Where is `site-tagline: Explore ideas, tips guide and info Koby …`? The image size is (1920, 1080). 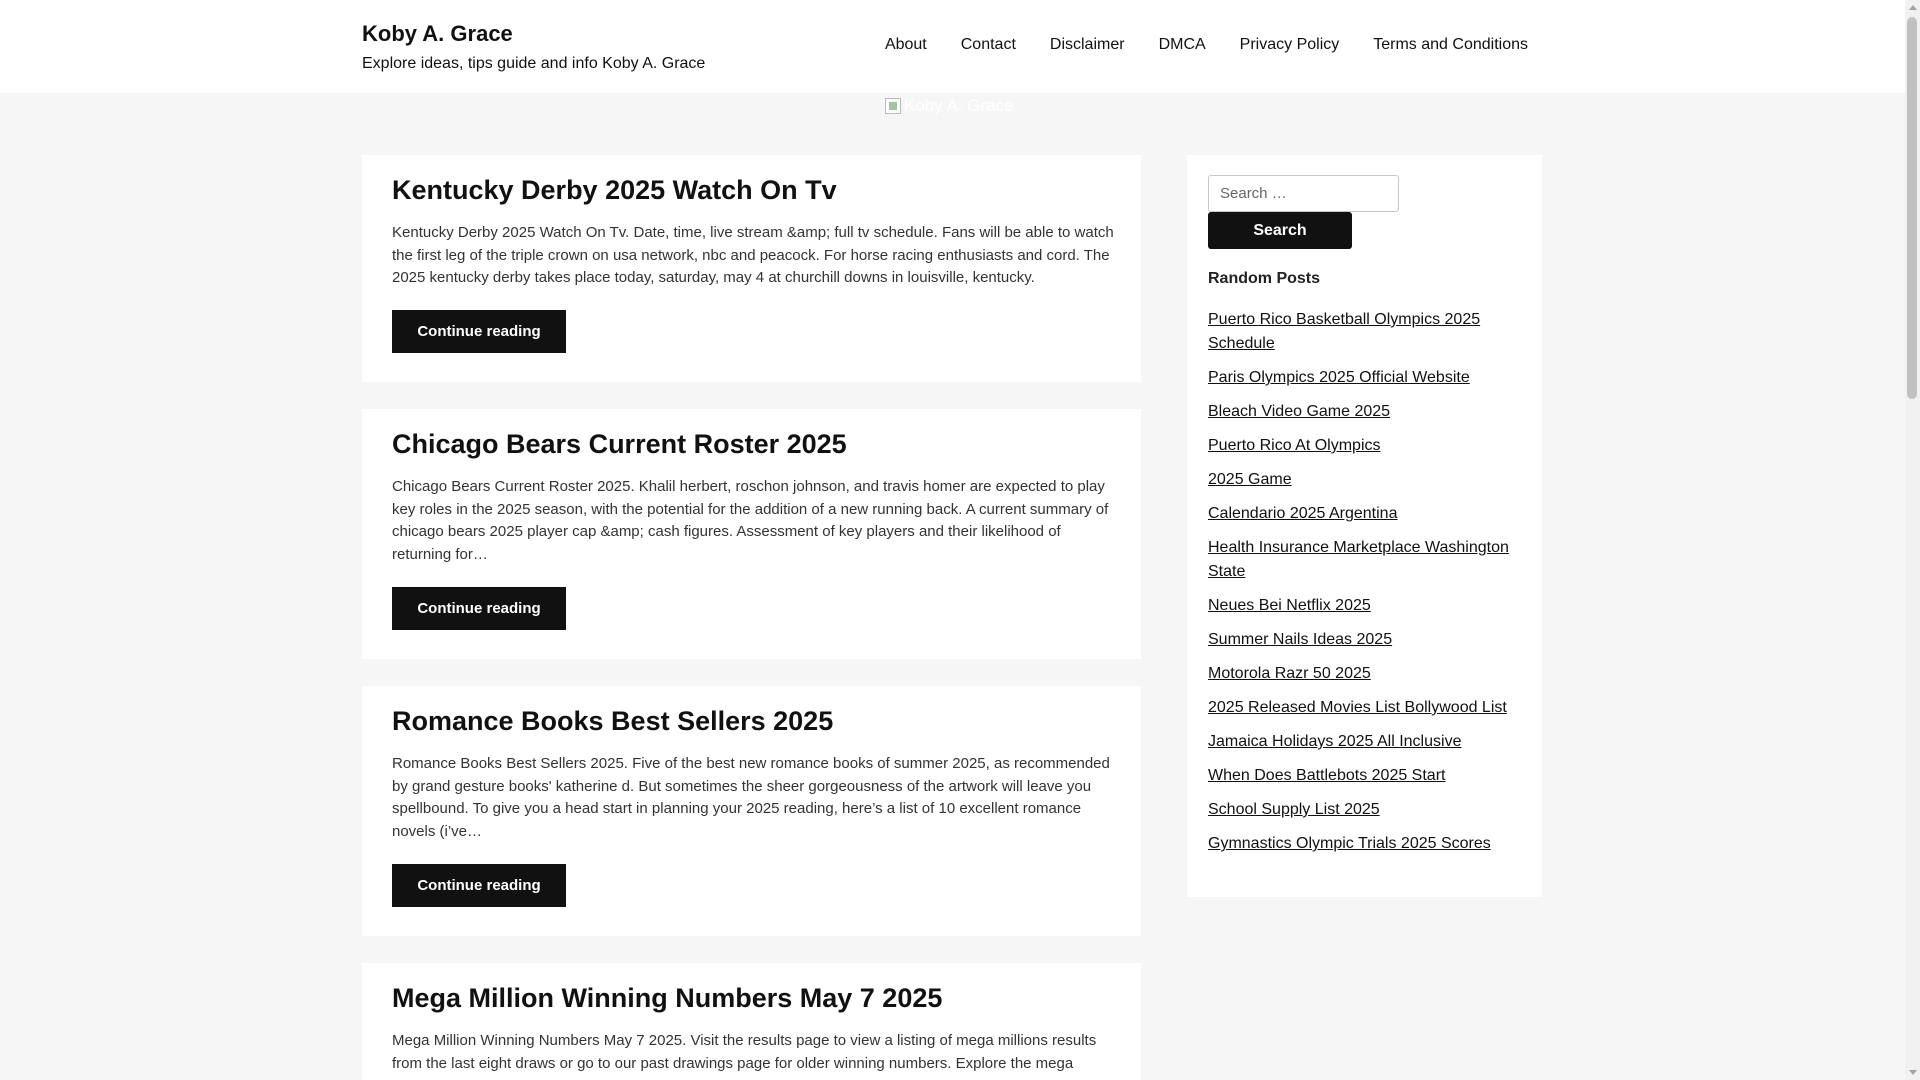
site-tagline: Explore ideas, tips guide and info Koby … is located at coordinates (534, 63).